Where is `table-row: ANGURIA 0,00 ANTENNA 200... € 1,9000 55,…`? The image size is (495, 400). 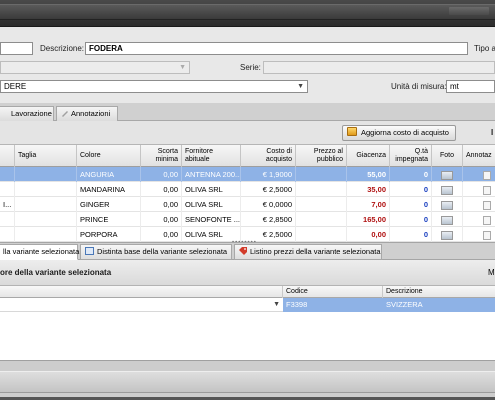
table-row: ANGURIA 0,00 ANTENNA 200... € 1,9000 55,… is located at coordinates (247, 174).